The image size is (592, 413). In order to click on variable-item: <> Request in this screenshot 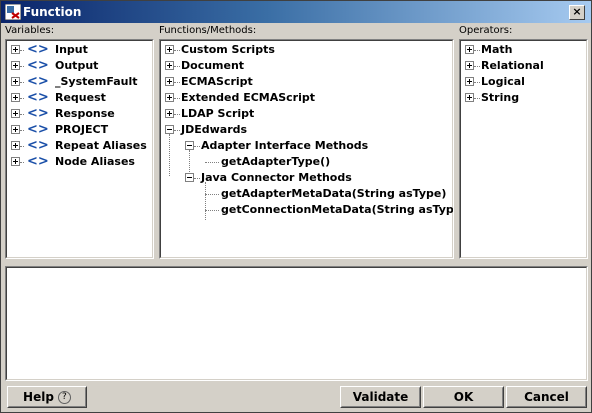, I will do `click(79, 98)`.